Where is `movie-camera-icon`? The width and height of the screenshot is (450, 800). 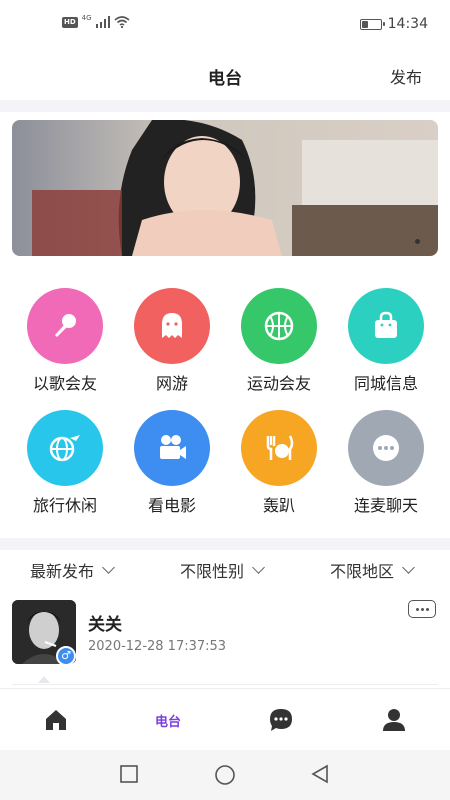 movie-camera-icon is located at coordinates (172, 448).